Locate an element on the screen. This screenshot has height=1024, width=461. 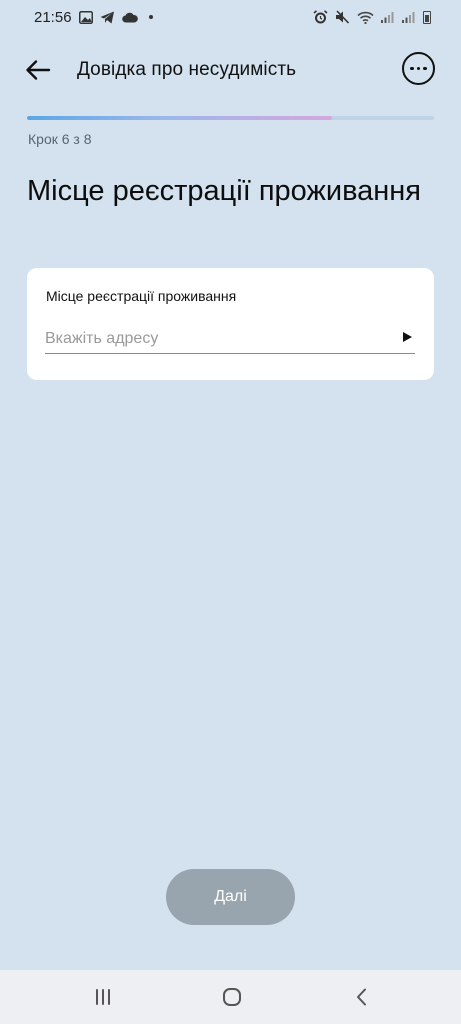
nav-back-icon is located at coordinates (361, 997).